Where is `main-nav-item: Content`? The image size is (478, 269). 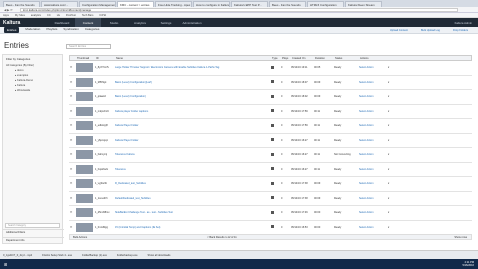 main-nav-item: Content is located at coordinates (88, 22).